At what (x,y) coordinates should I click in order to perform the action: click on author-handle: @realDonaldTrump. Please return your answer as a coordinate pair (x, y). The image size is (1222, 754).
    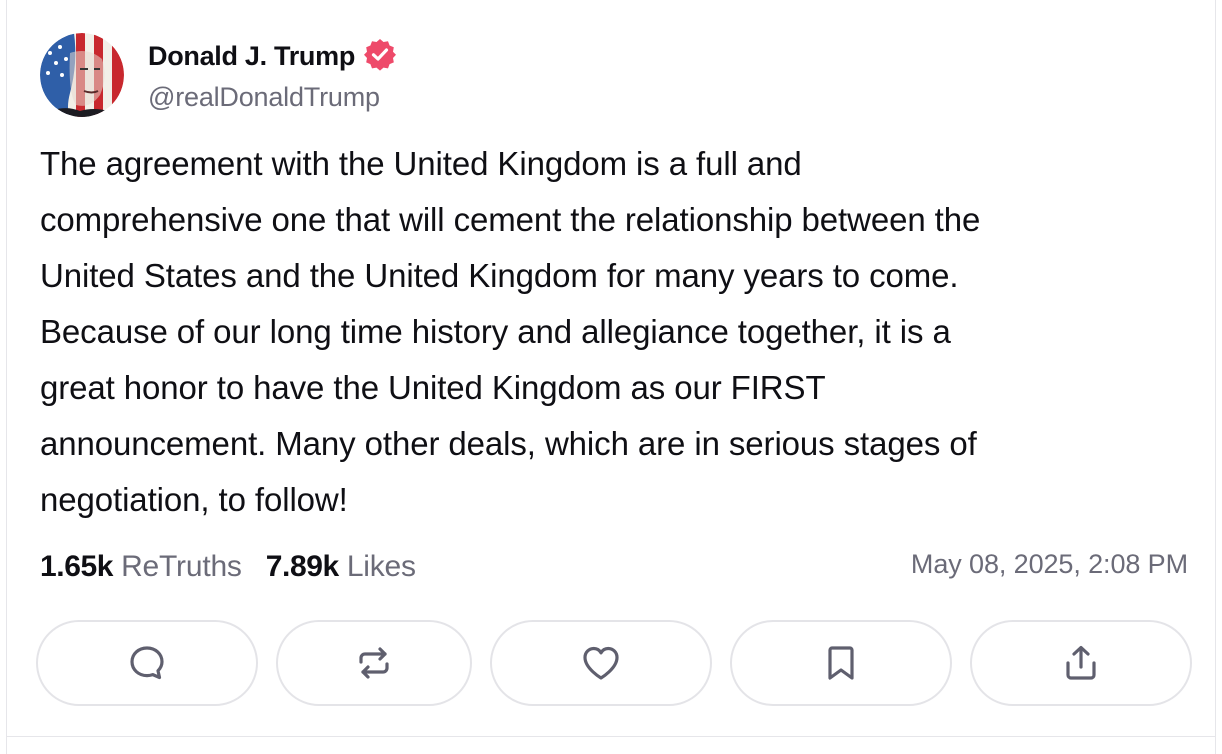
    Looking at the image, I should click on (264, 97).